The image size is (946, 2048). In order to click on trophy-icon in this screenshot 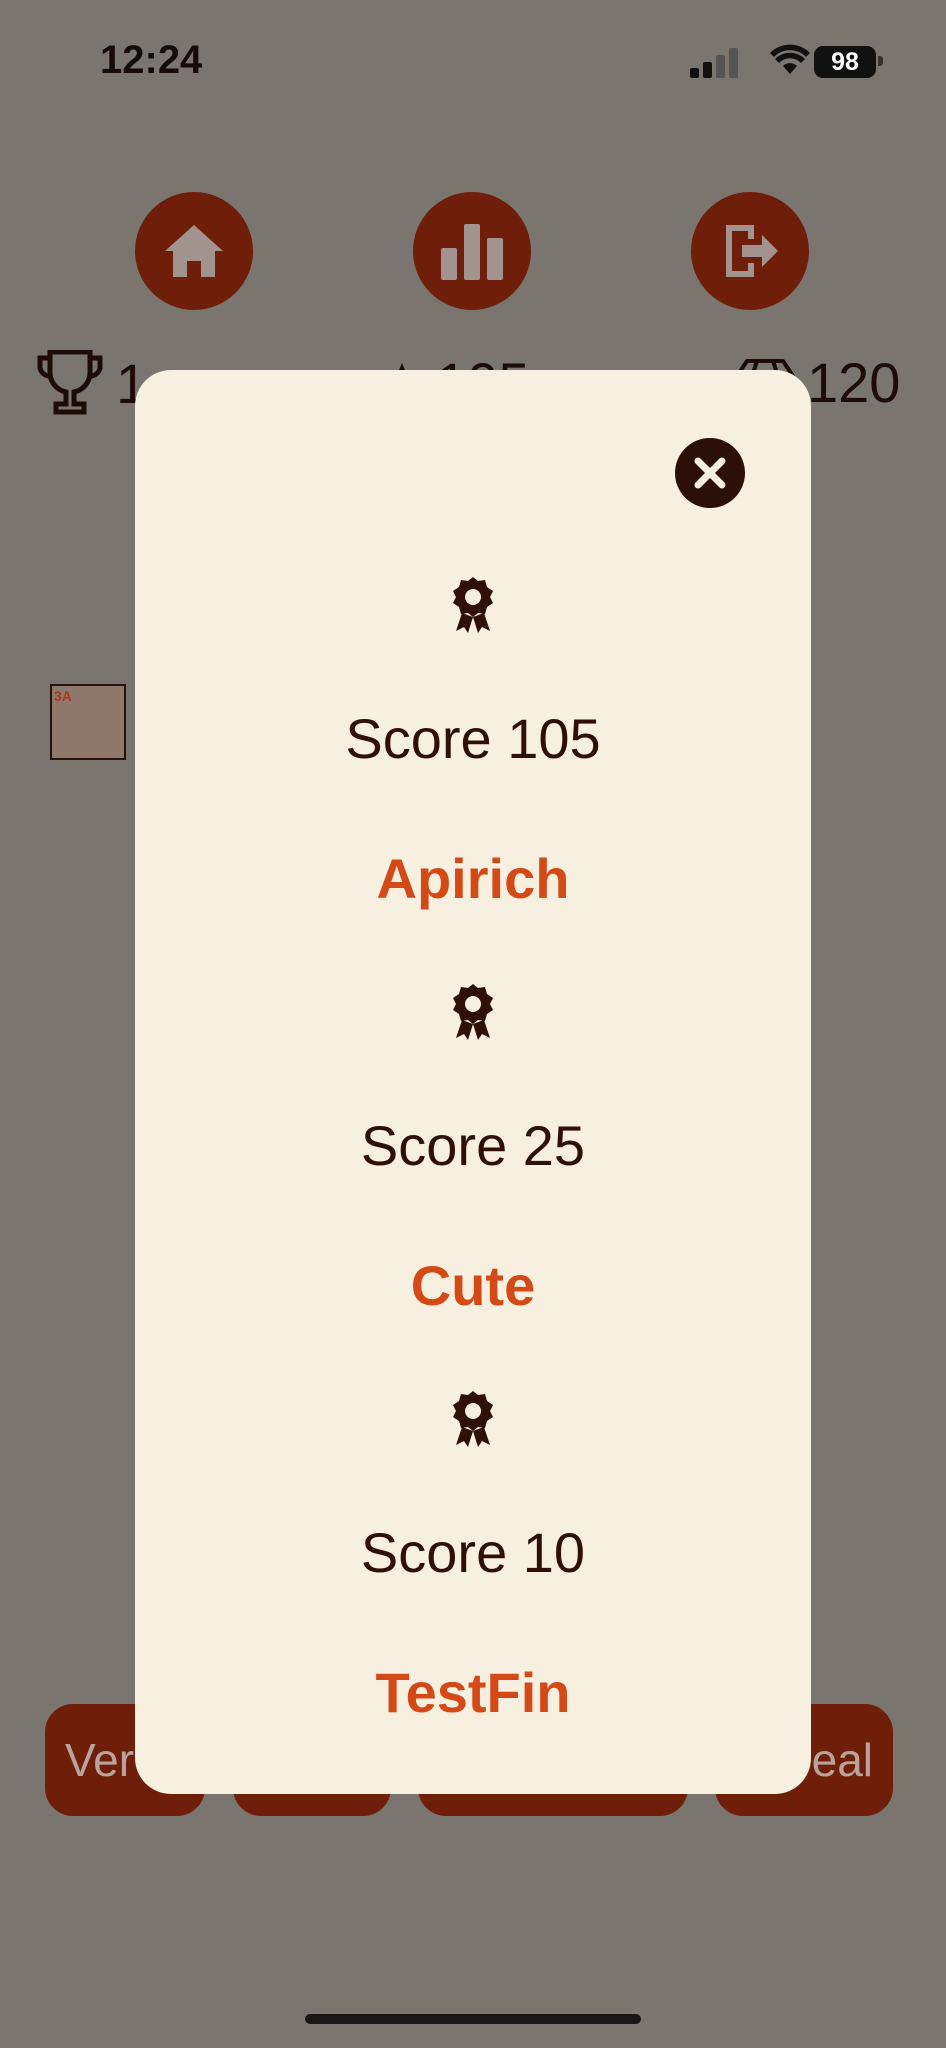, I will do `click(70, 382)`.